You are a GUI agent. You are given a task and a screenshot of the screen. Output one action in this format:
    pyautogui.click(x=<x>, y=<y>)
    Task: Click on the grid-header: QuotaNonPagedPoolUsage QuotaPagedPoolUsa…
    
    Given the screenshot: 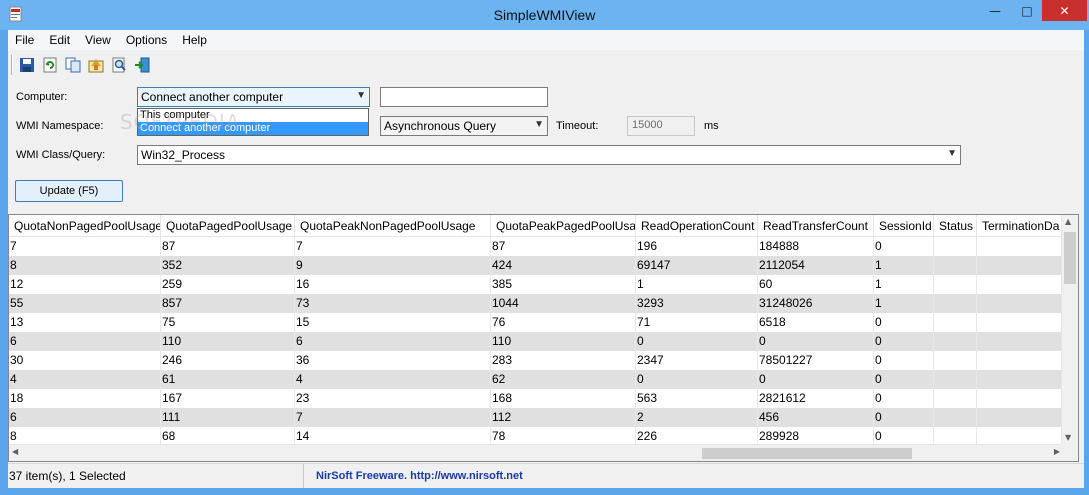 What is the action you would take?
    pyautogui.click(x=535, y=226)
    